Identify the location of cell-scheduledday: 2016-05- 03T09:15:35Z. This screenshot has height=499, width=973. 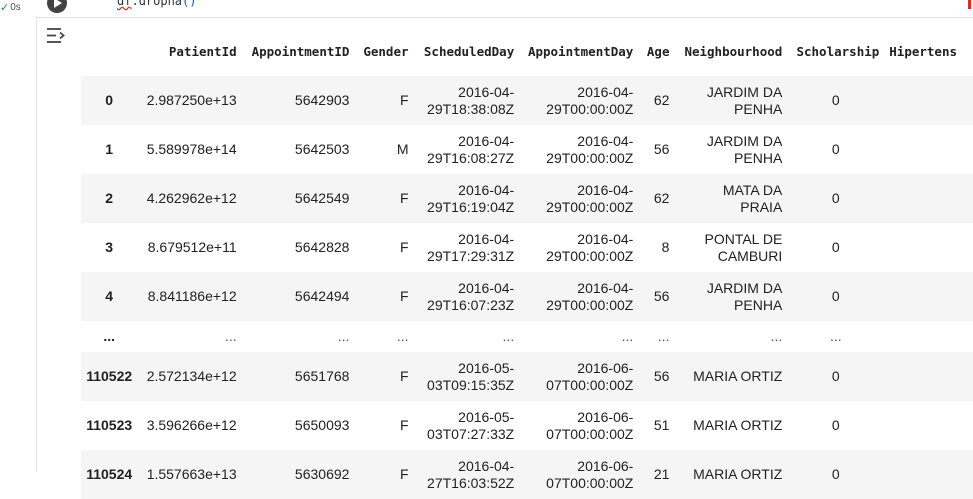
(471, 376).